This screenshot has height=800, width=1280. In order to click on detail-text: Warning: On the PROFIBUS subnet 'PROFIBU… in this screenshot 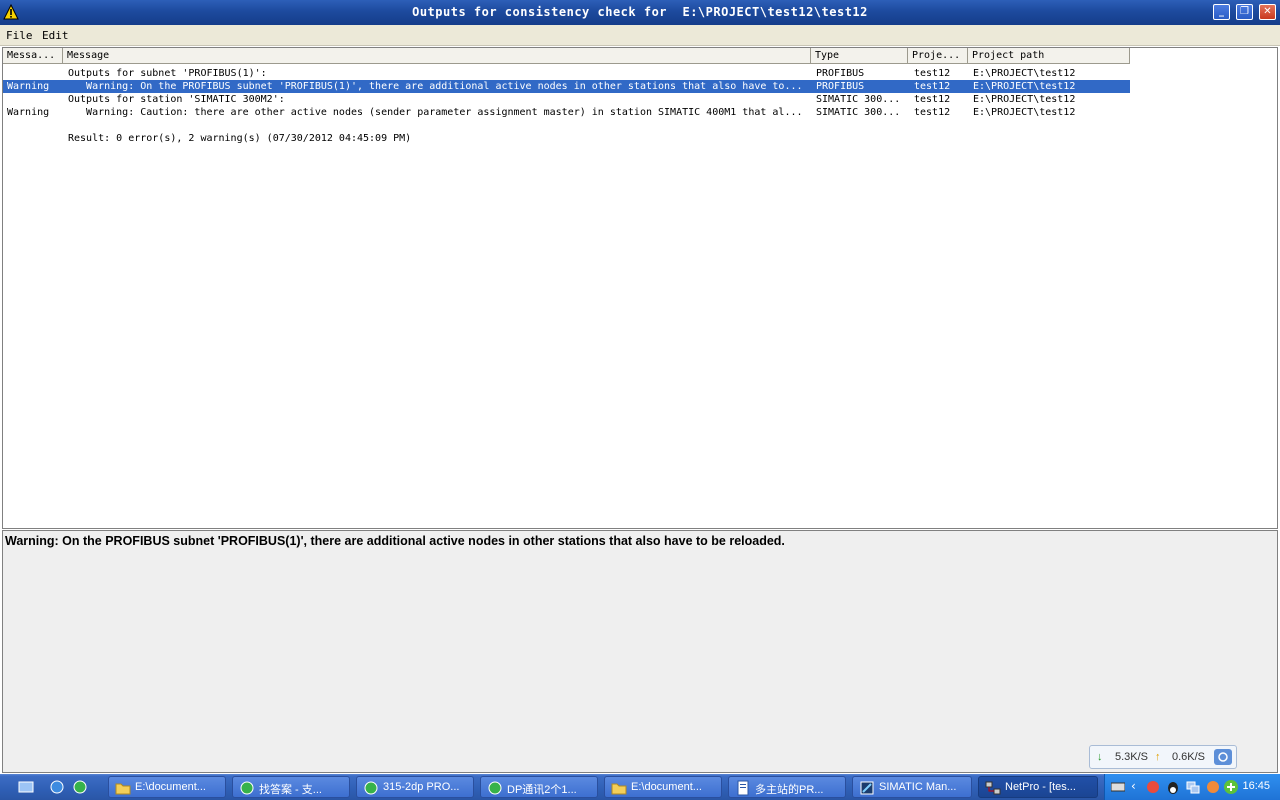, I will do `click(395, 541)`.